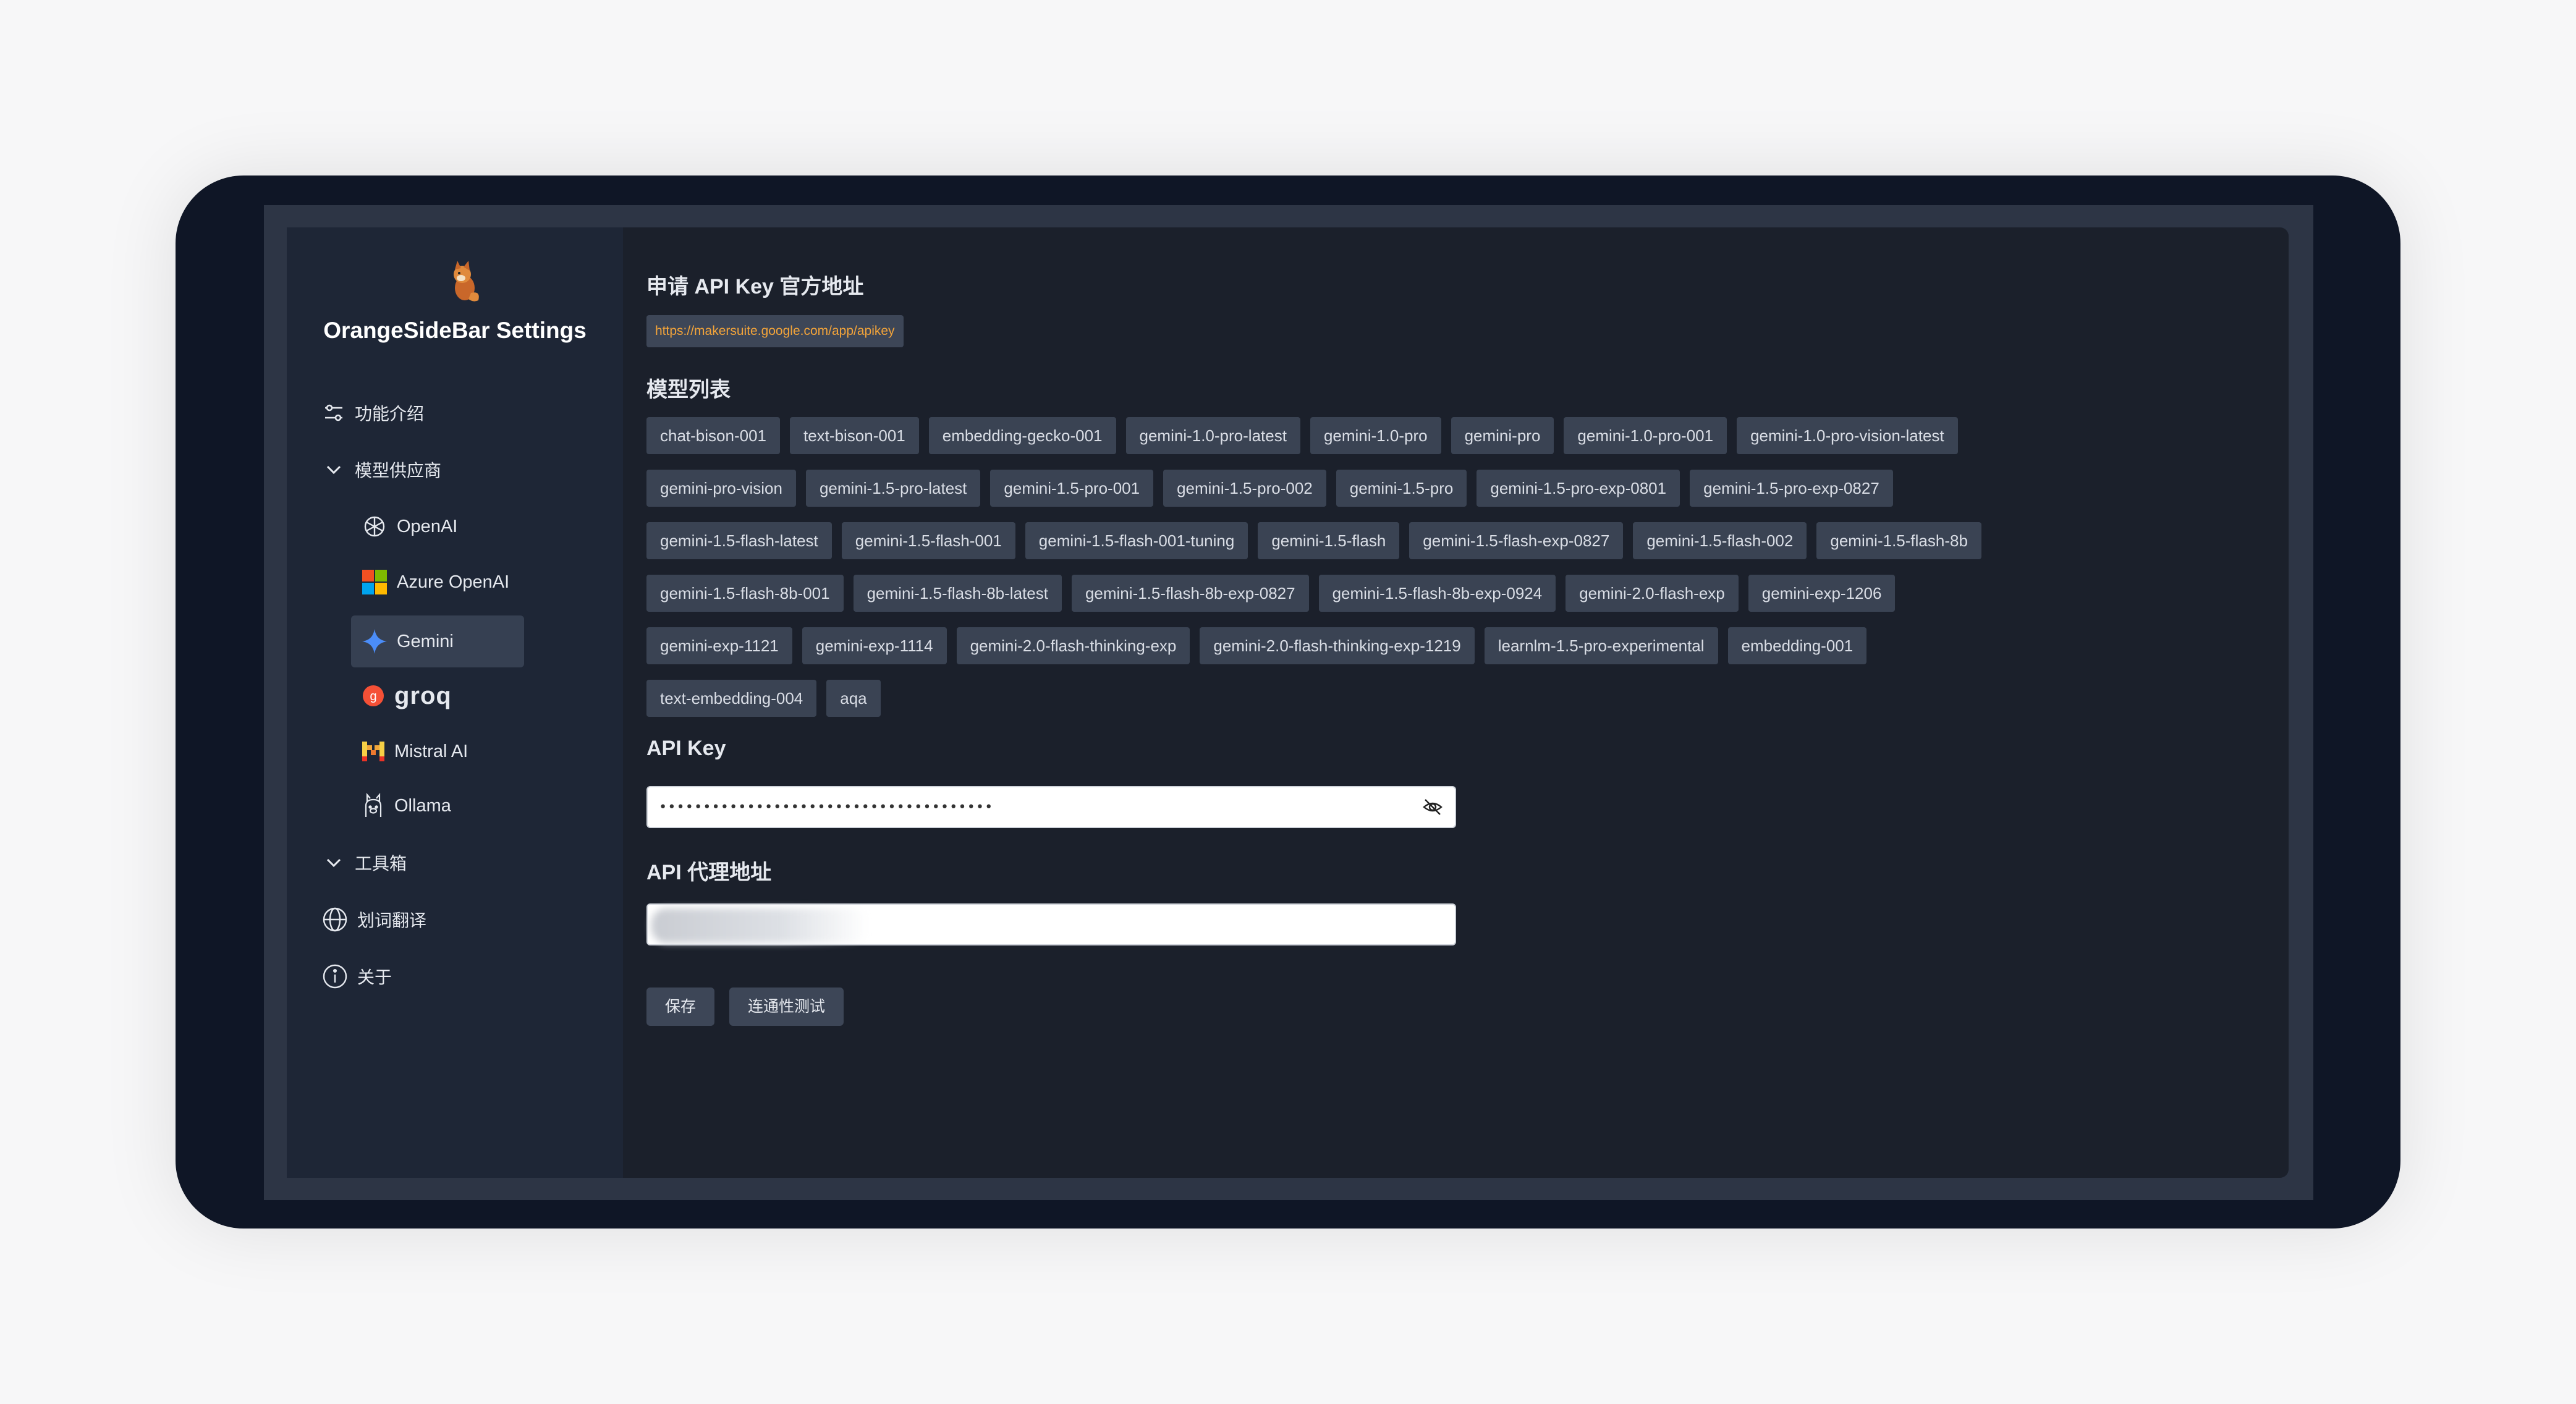  Describe the element at coordinates (1337, 646) in the screenshot. I see `model-tag: gemini-2.0-flash-thinking-exp-1219` at that location.